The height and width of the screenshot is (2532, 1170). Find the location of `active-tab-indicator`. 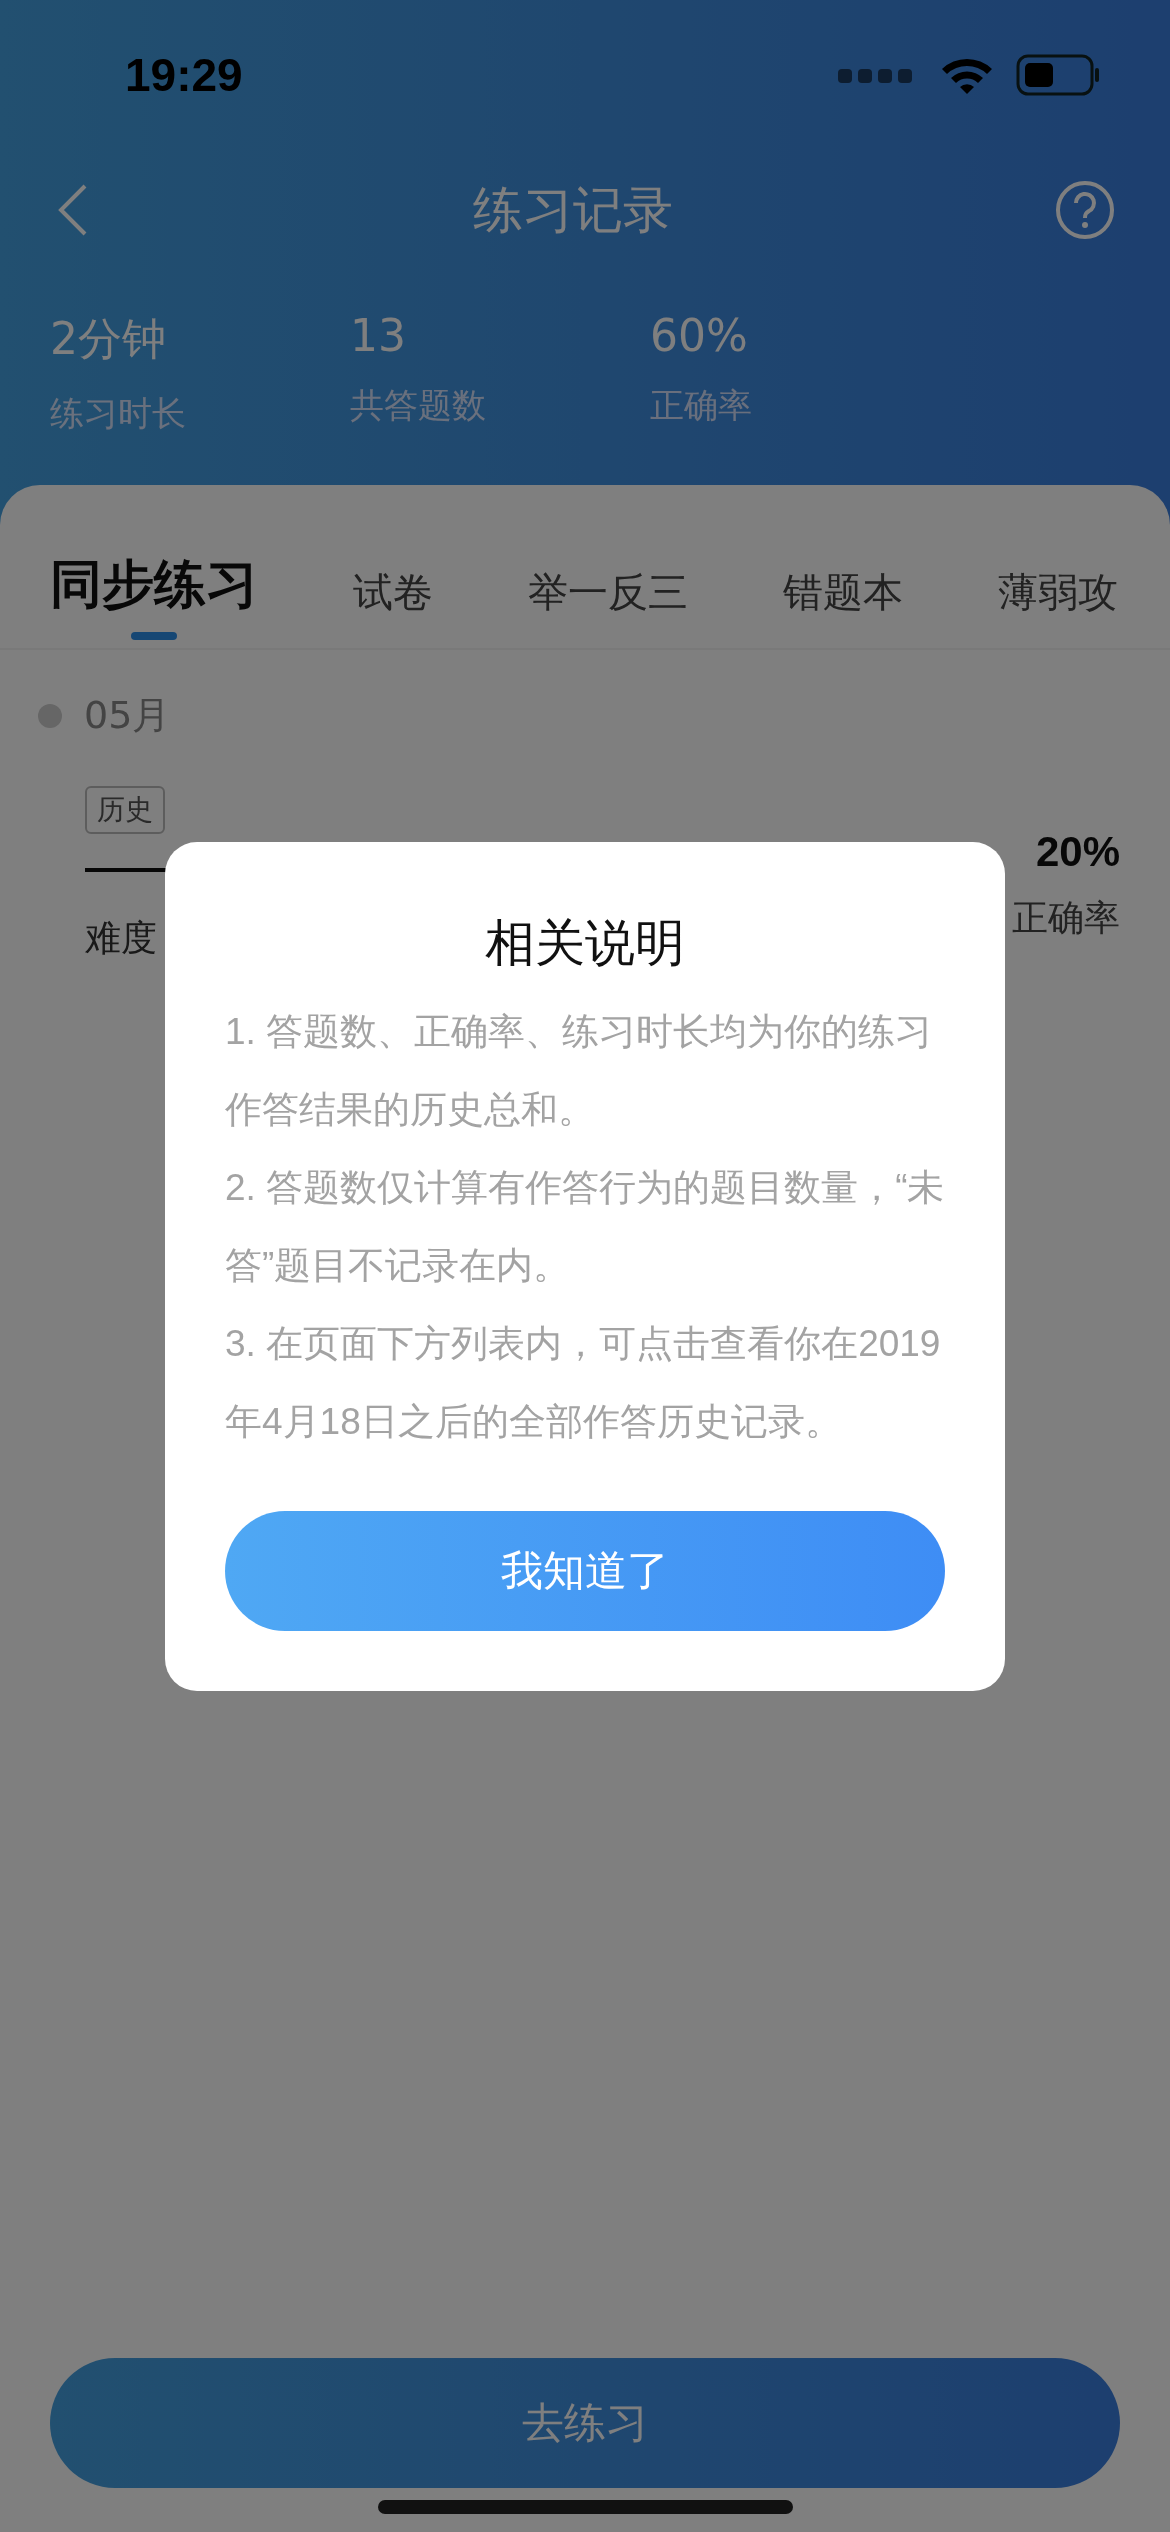

active-tab-indicator is located at coordinates (154, 636).